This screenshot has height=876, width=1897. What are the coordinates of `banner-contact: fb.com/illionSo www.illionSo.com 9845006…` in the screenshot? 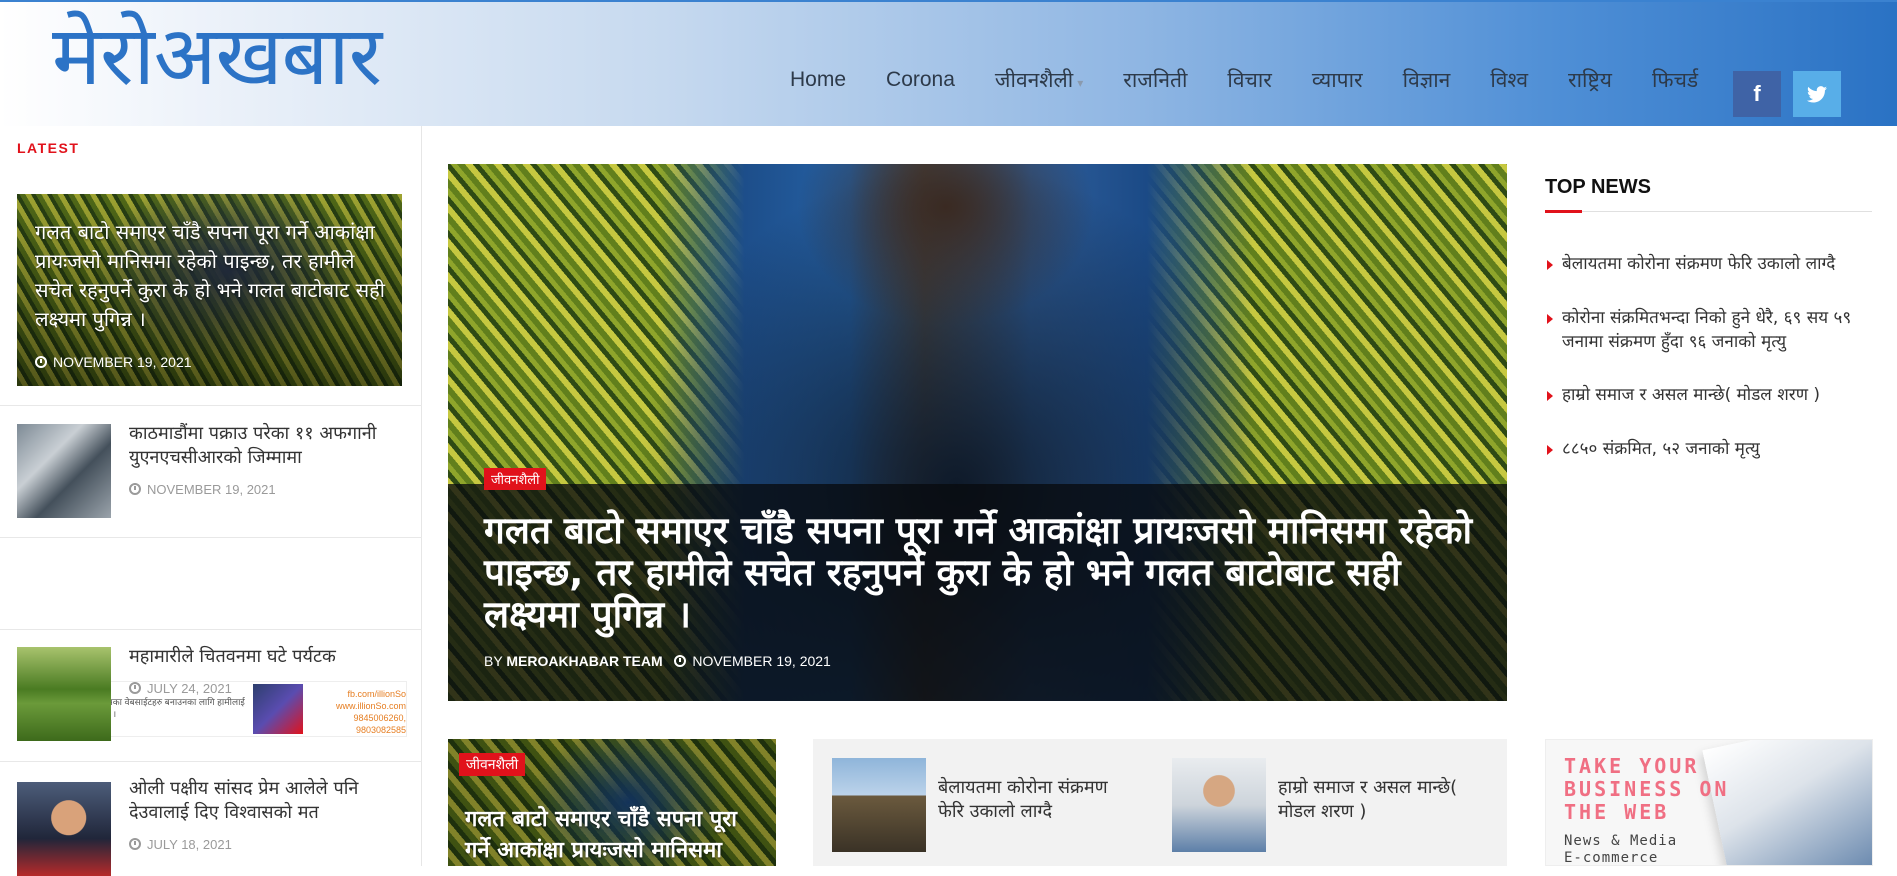 It's located at (358, 712).